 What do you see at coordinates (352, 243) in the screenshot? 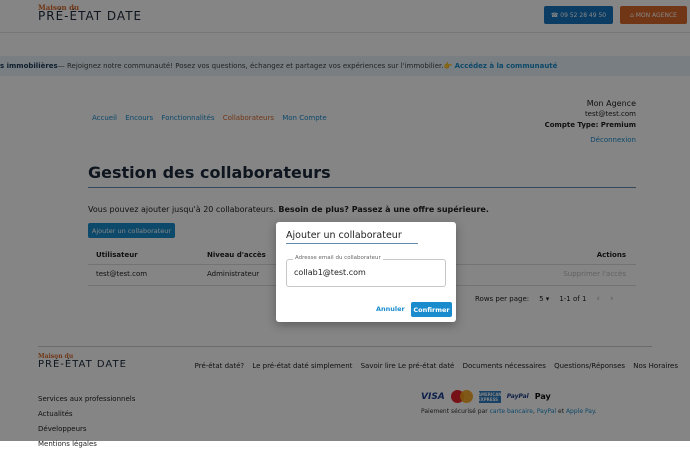
I see `dialog-title-divider` at bounding box center [352, 243].